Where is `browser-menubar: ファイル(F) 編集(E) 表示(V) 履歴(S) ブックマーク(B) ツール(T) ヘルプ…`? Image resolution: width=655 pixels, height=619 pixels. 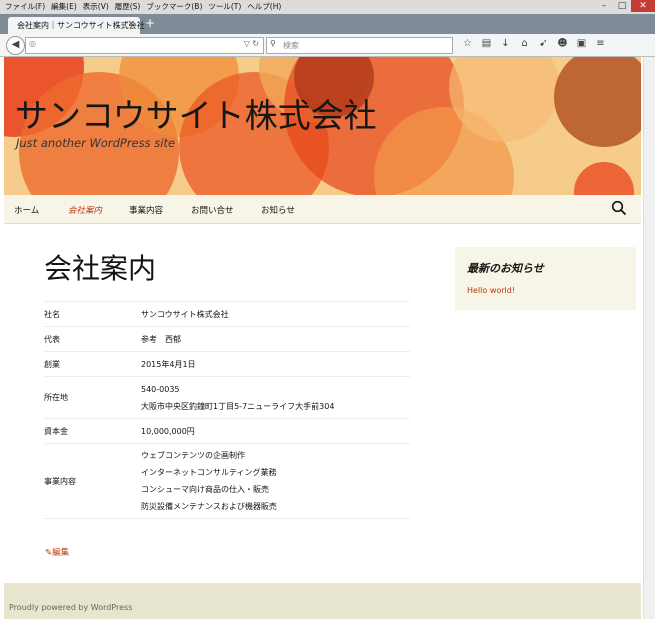
browser-menubar: ファイル(F) 編集(E) 表示(V) 履歴(S) ブックマーク(B) ツール(T) ヘルプ… is located at coordinates (327, 7).